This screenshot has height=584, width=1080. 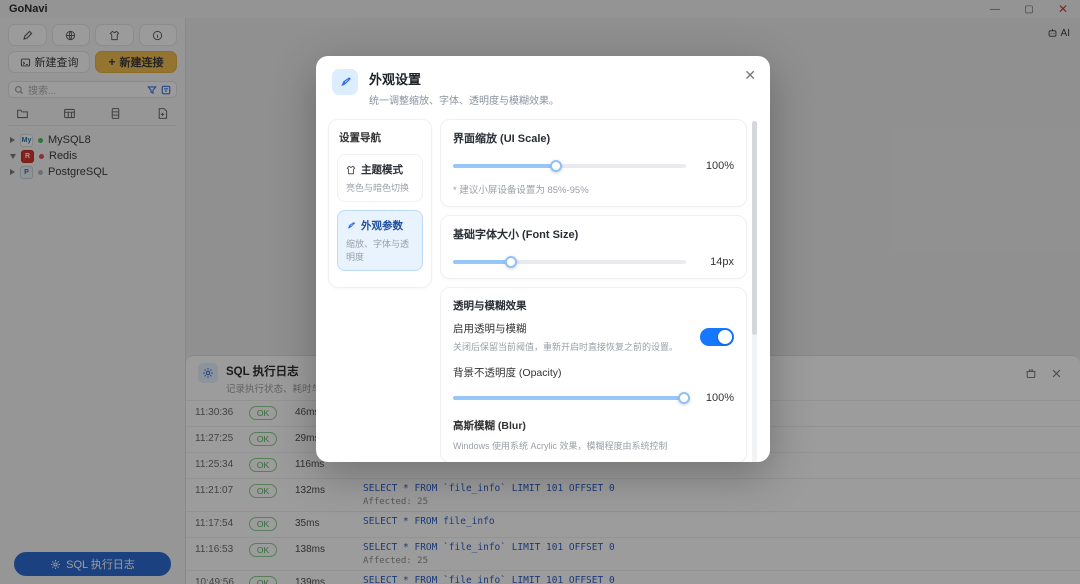 I want to click on shirt-icon, so click(x=351, y=169).